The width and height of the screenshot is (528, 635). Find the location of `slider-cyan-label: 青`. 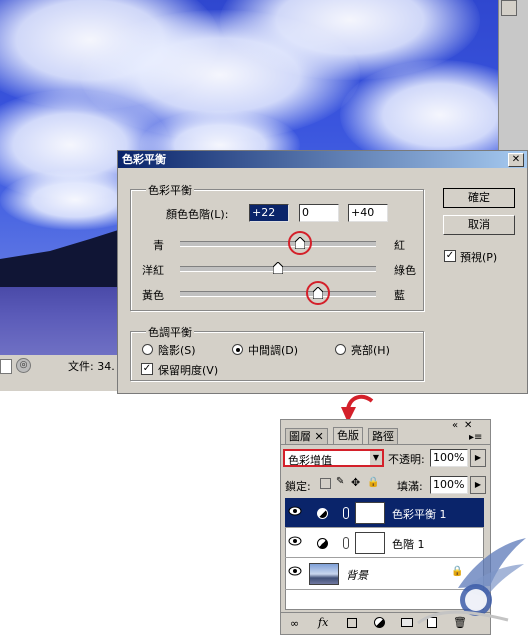

slider-cyan-label: 青 is located at coordinates (158, 245).